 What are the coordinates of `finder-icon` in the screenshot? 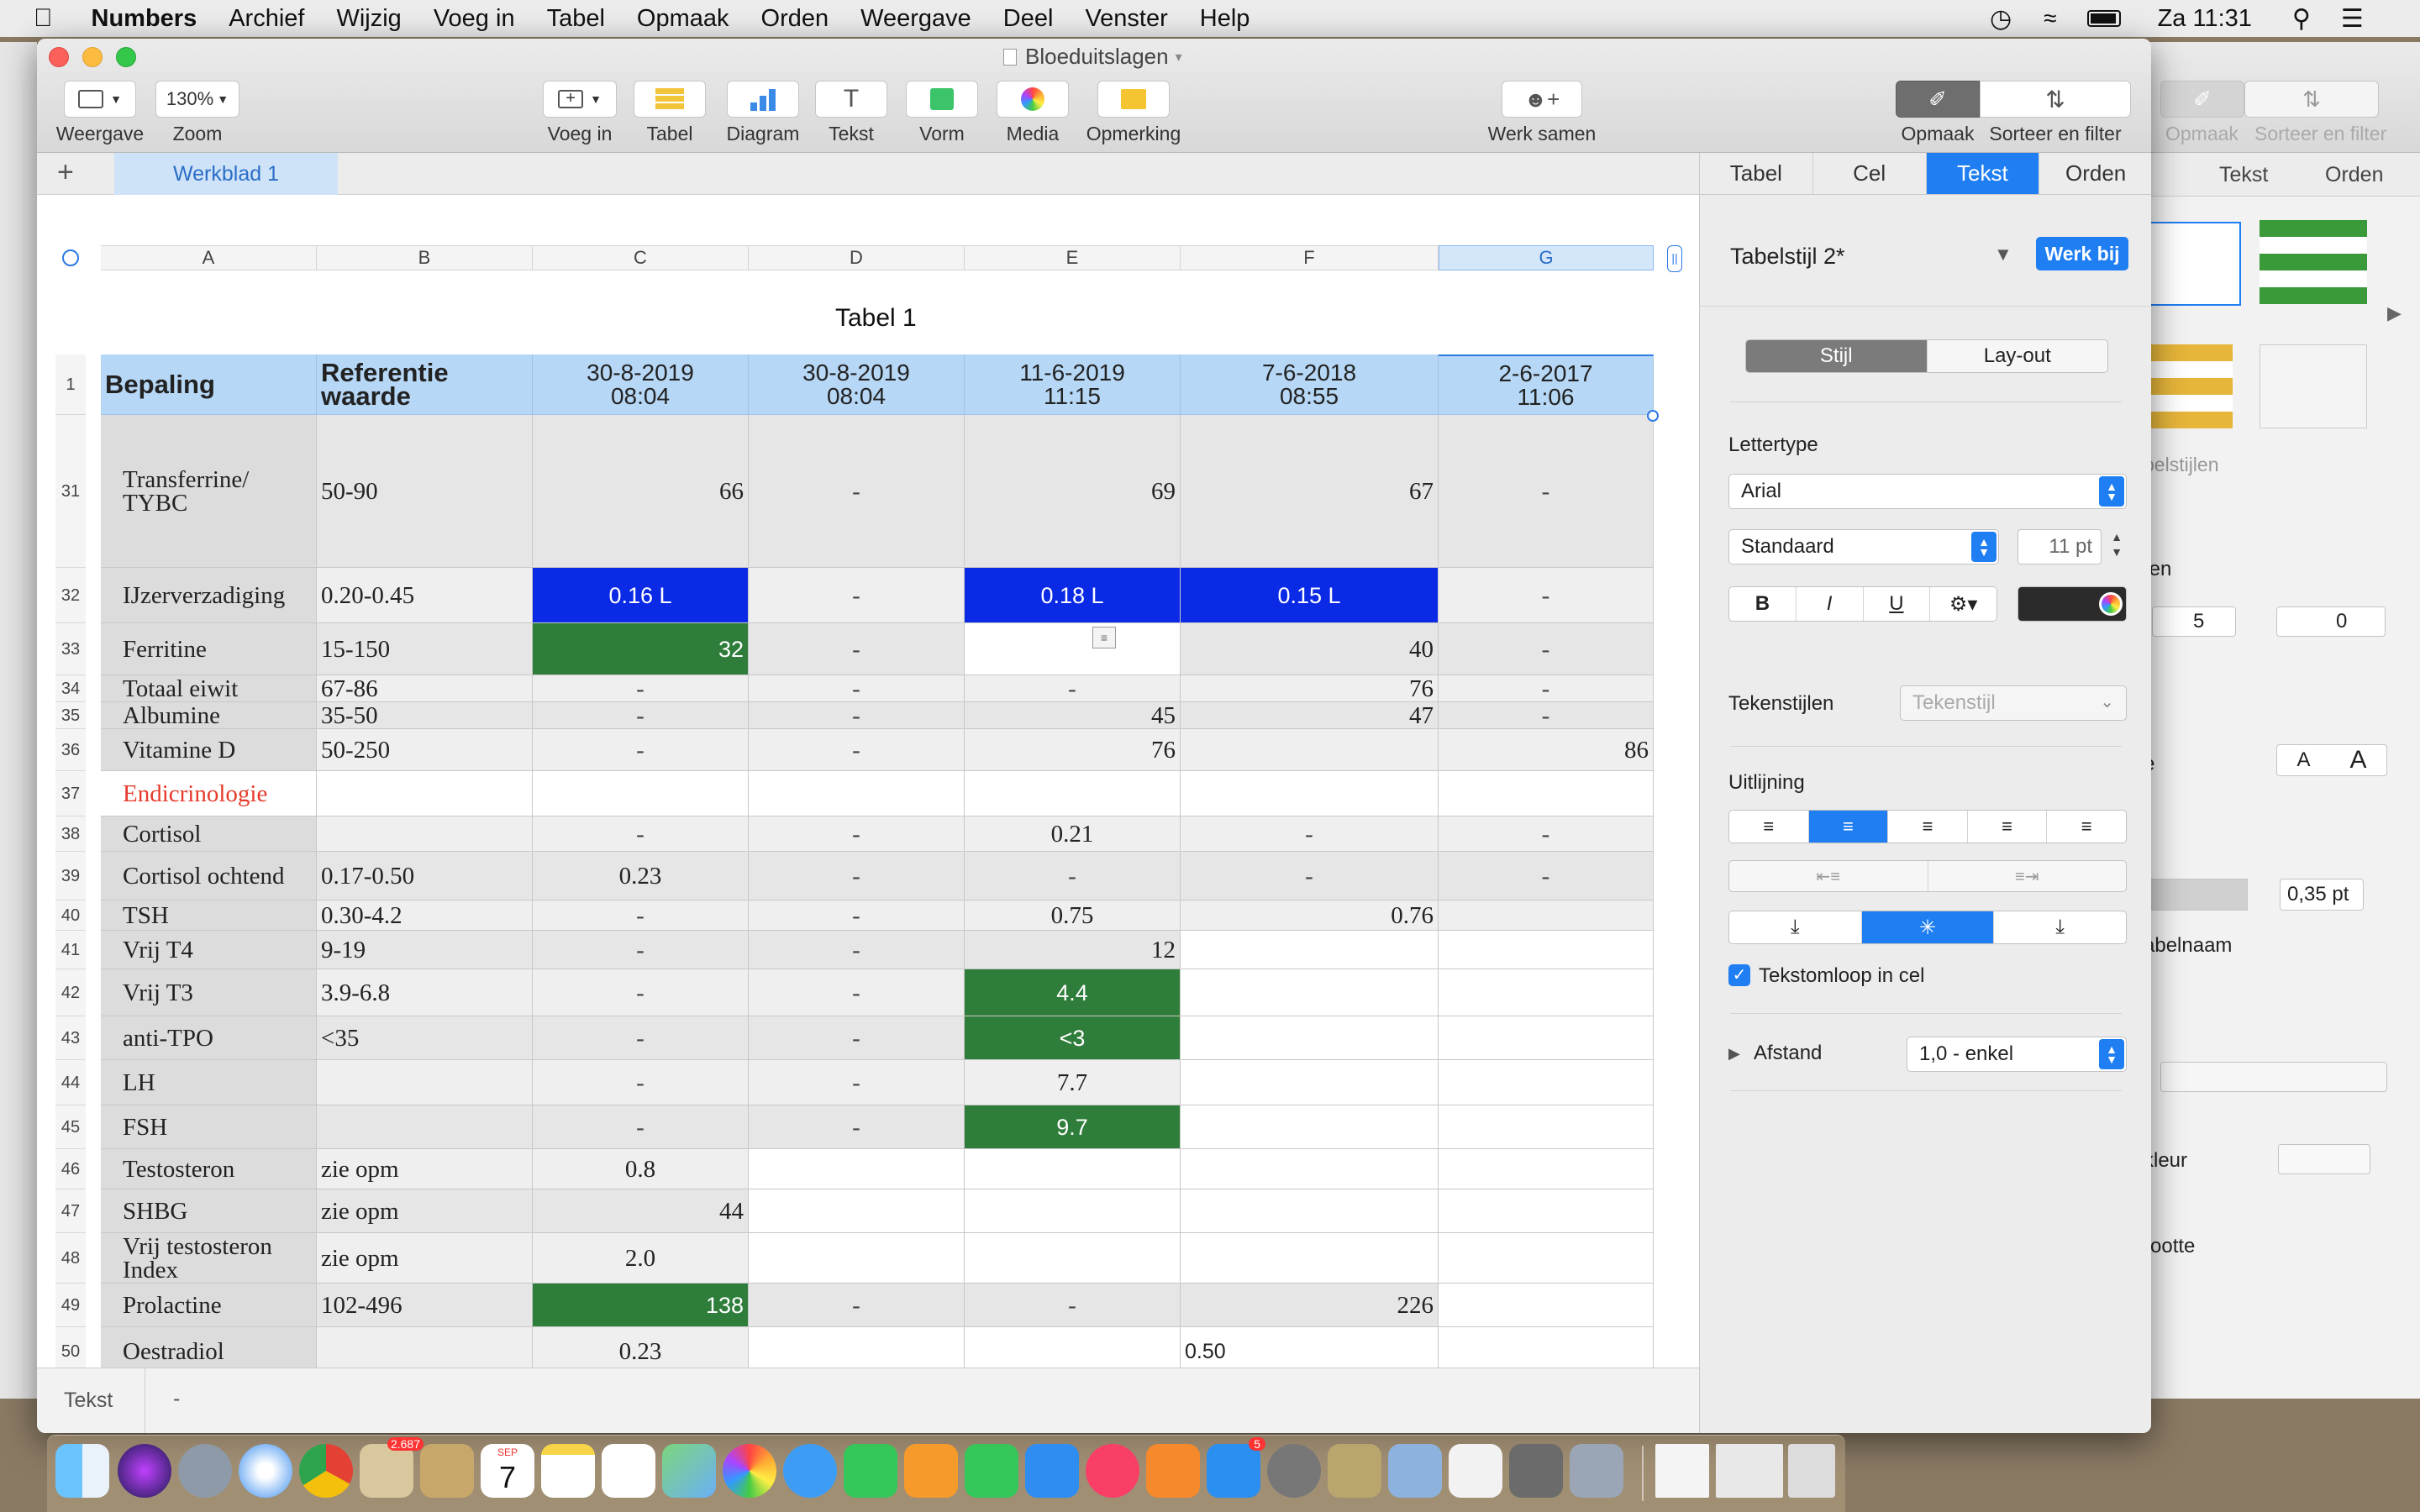 It's located at (82, 1471).